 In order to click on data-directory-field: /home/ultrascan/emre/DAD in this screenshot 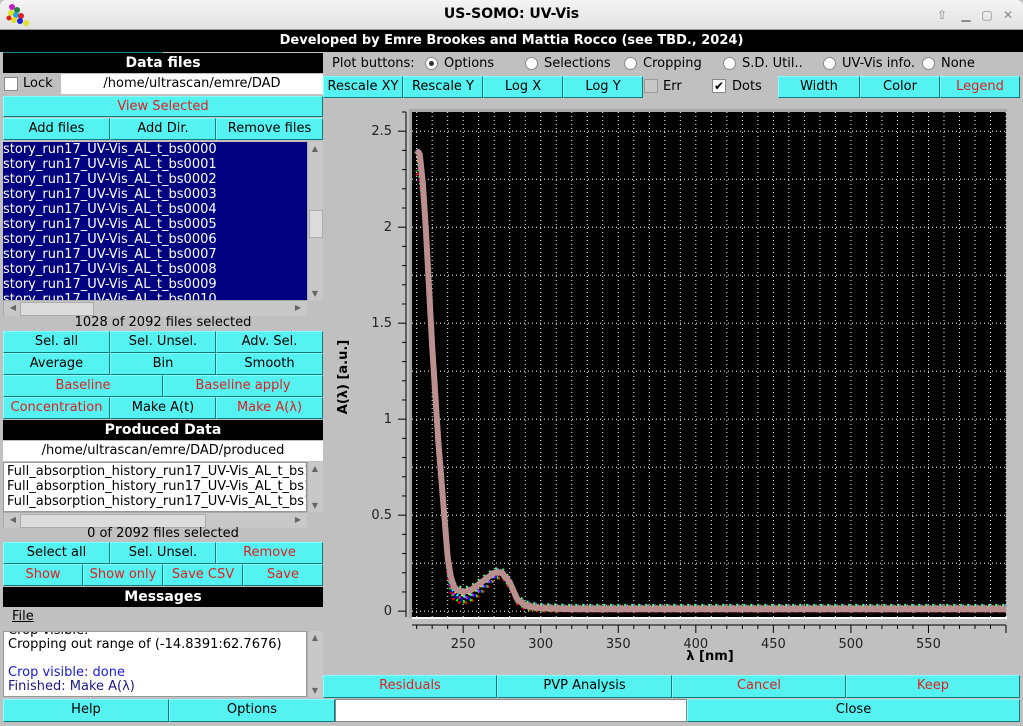, I will do `click(192, 84)`.